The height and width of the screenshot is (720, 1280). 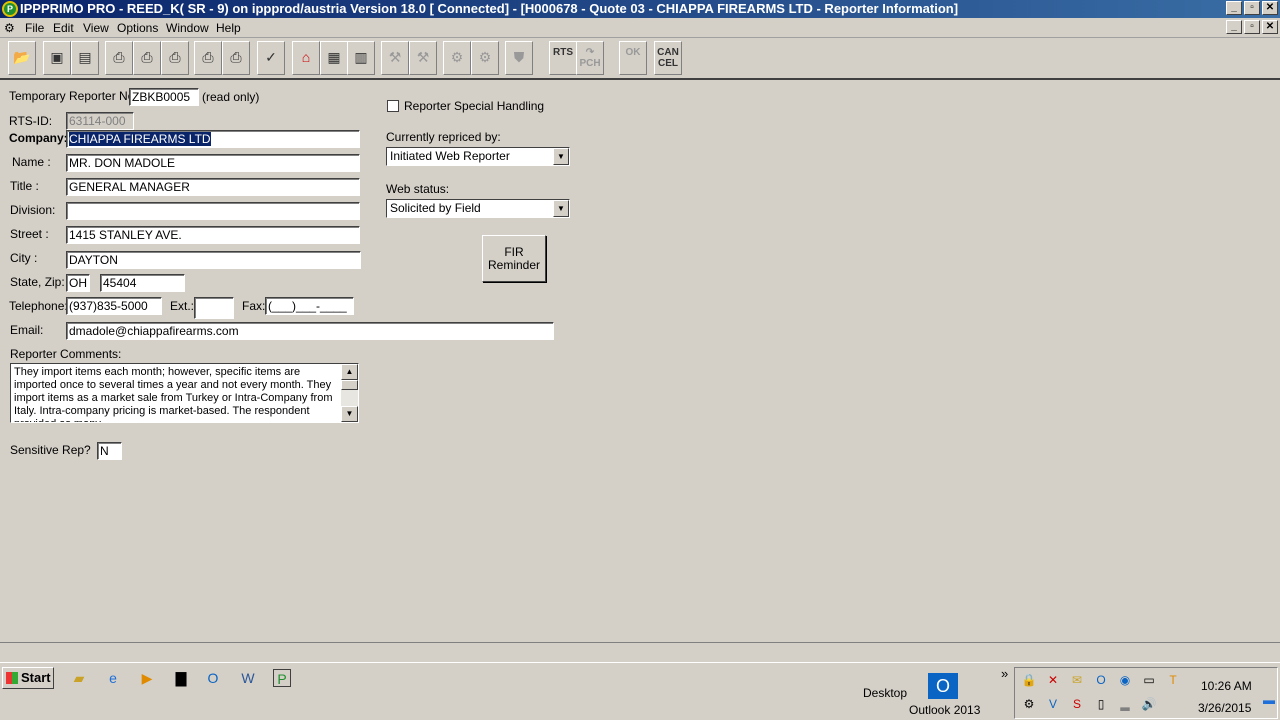 What do you see at coordinates (164, 97) in the screenshot?
I see `temp-reporter-field: ZBKB0005` at bounding box center [164, 97].